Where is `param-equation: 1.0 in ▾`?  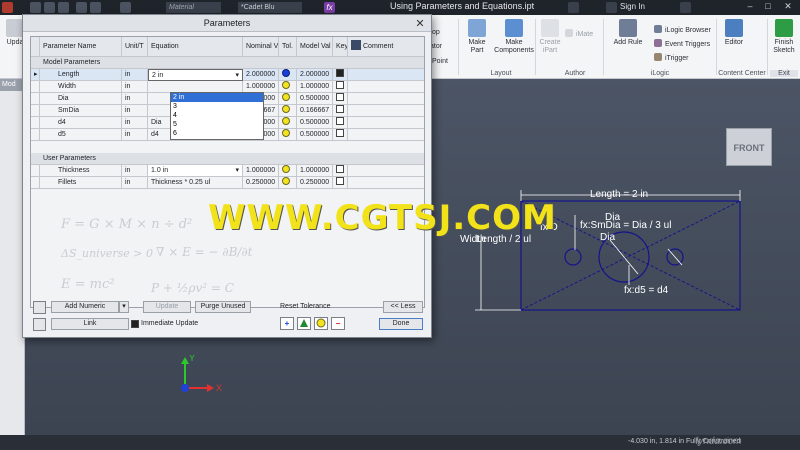
param-equation: 1.0 in ▾ is located at coordinates (195, 171).